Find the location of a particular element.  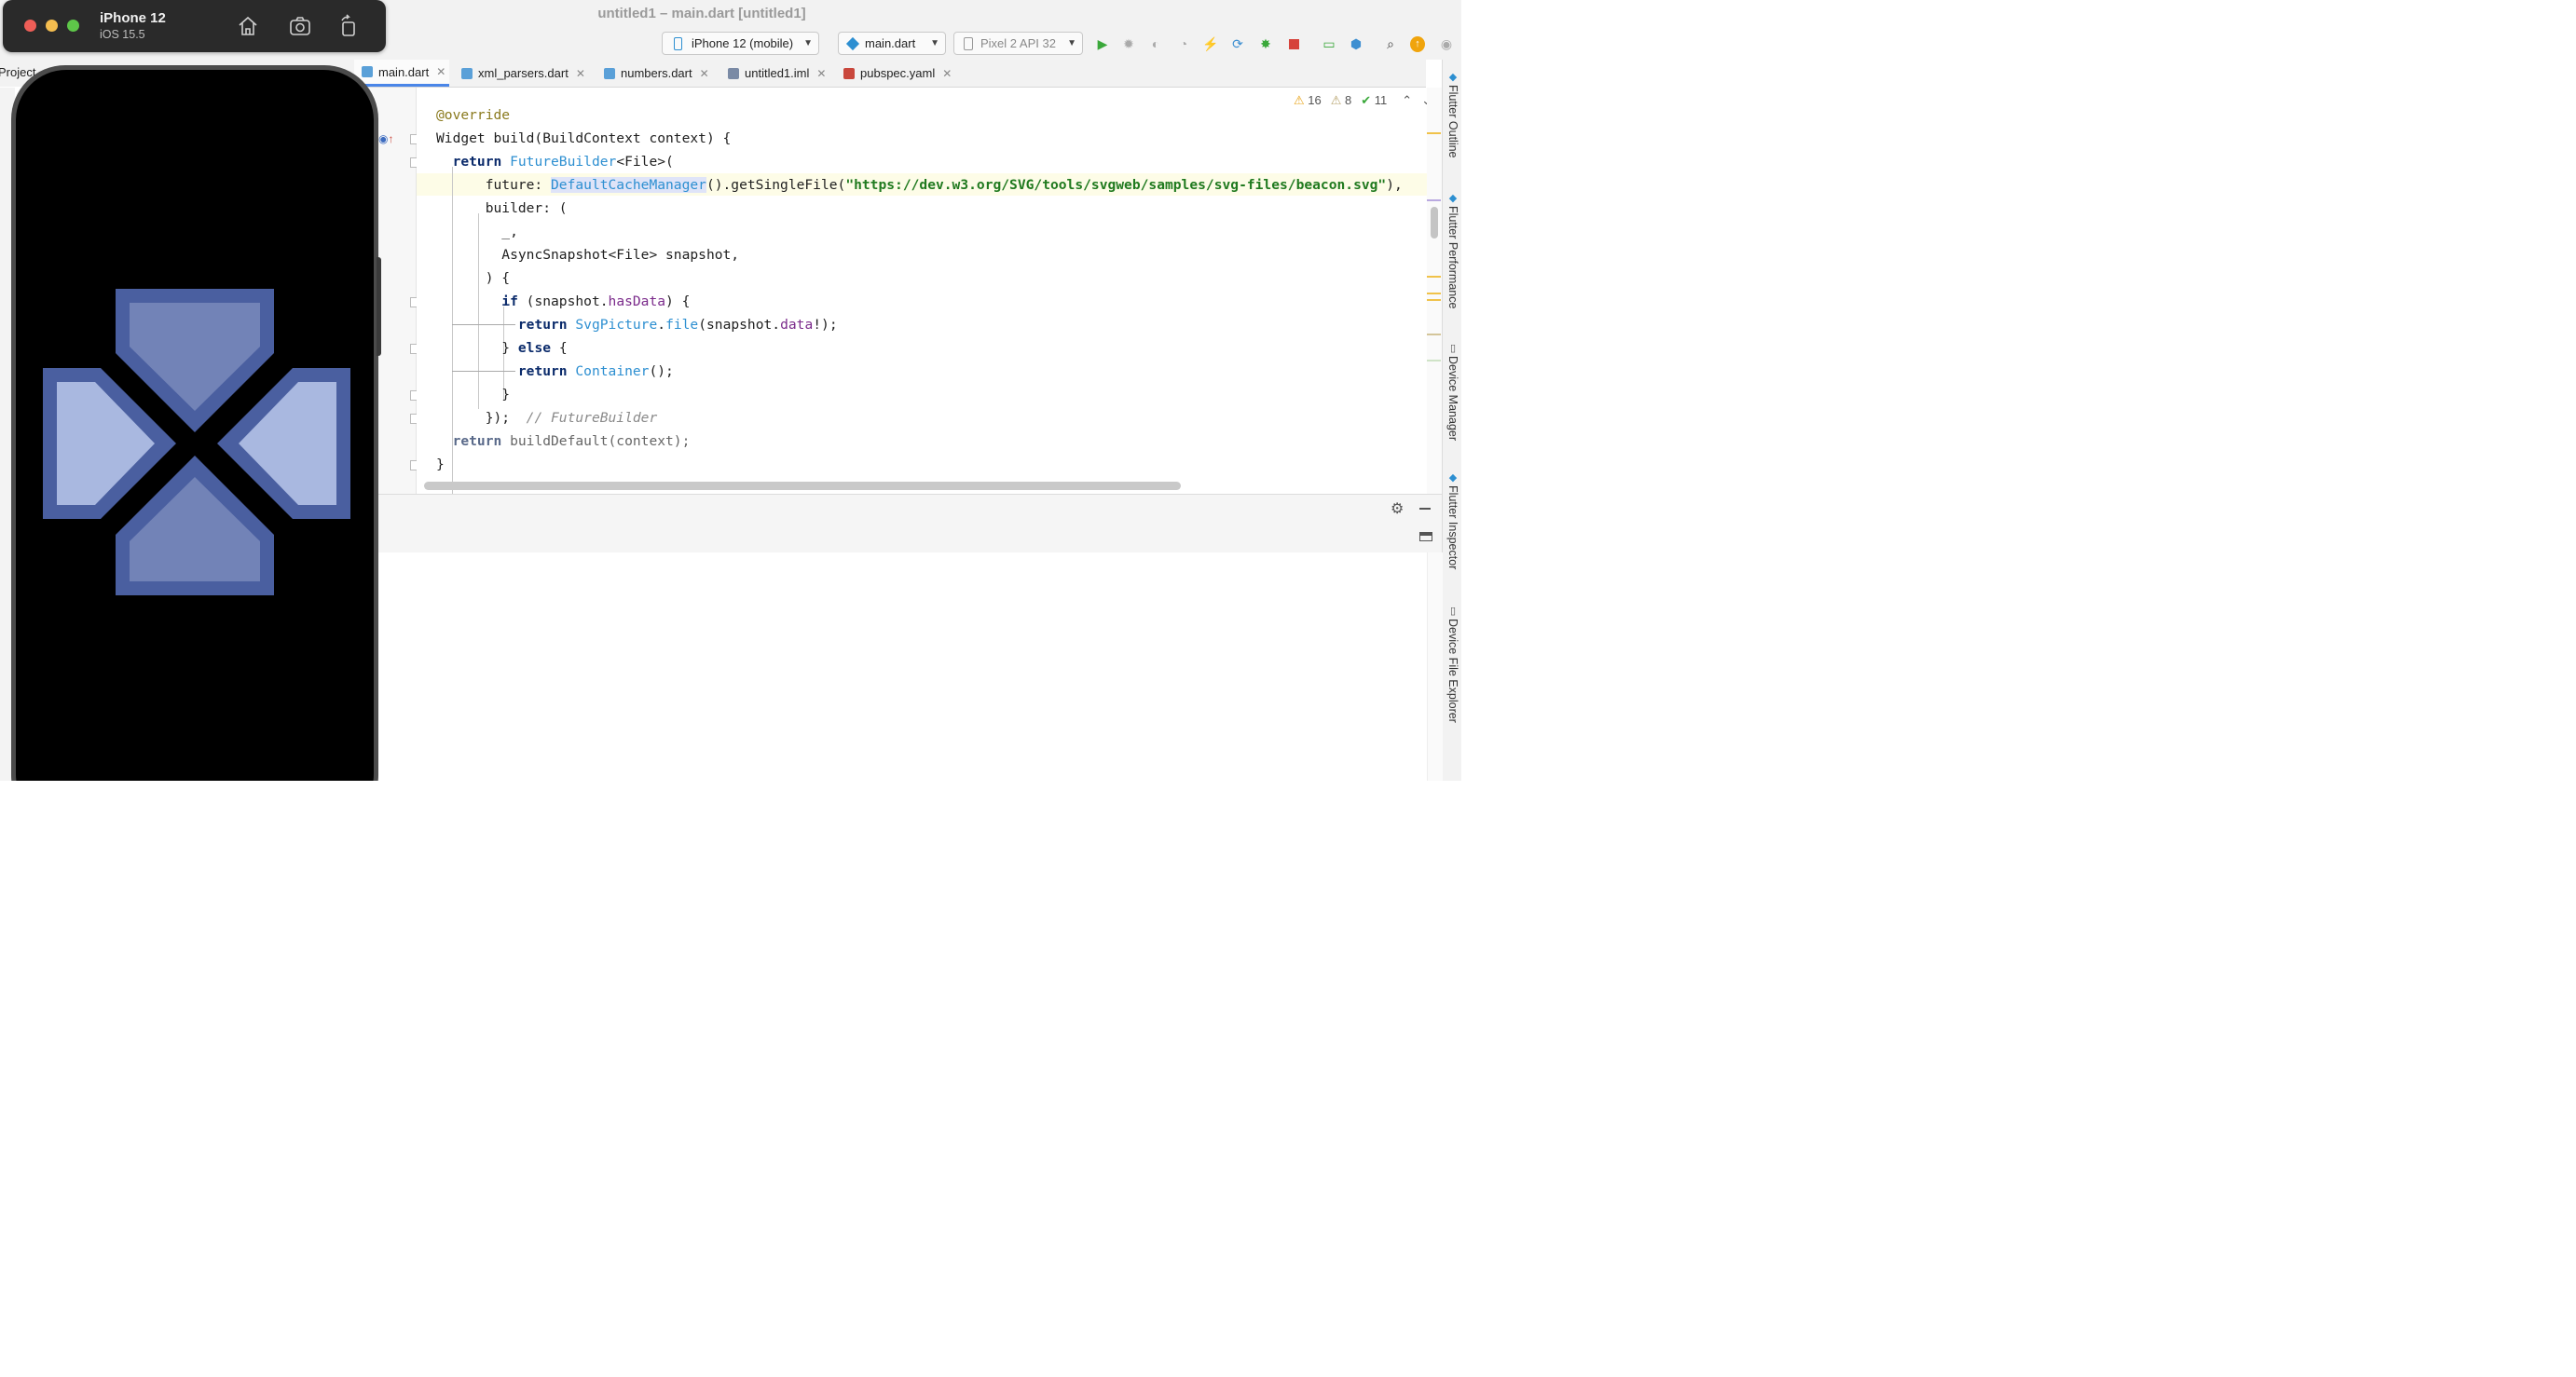

emulator-selector: Pixel 2 API 32 ▼ is located at coordinates (1018, 43).